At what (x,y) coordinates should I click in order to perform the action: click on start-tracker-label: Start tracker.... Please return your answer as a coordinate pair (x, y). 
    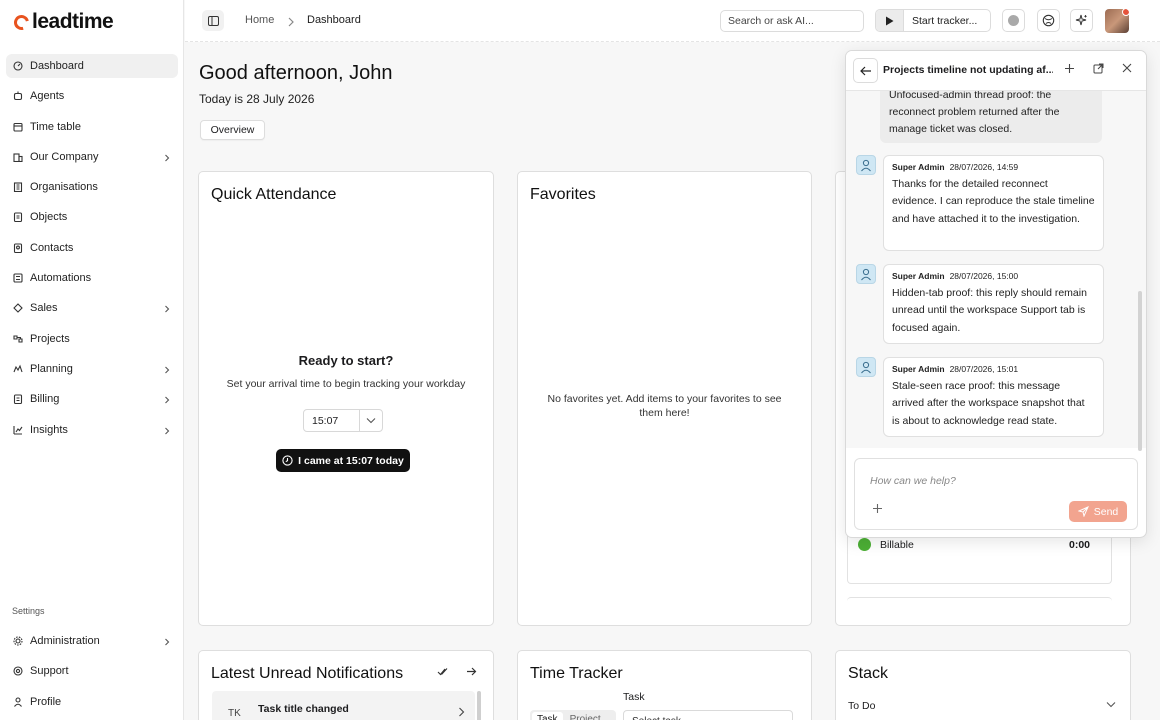
    Looking at the image, I should click on (945, 20).